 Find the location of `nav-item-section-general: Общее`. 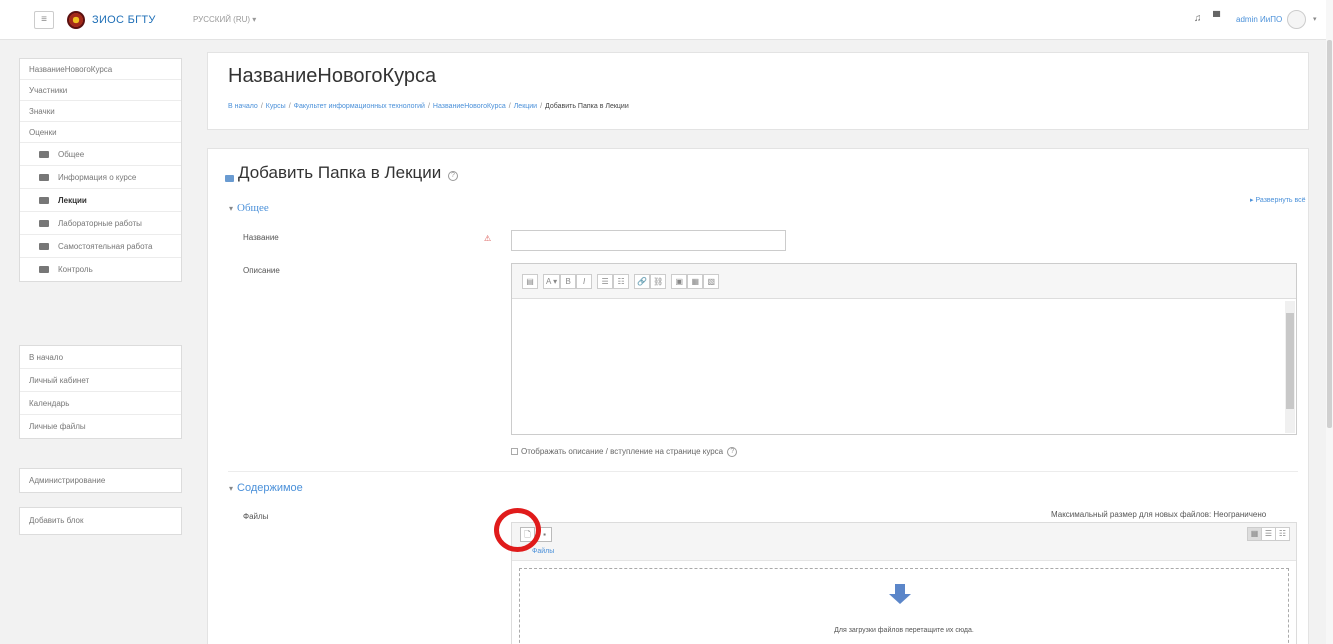

nav-item-section-general: Общее is located at coordinates (100, 154).